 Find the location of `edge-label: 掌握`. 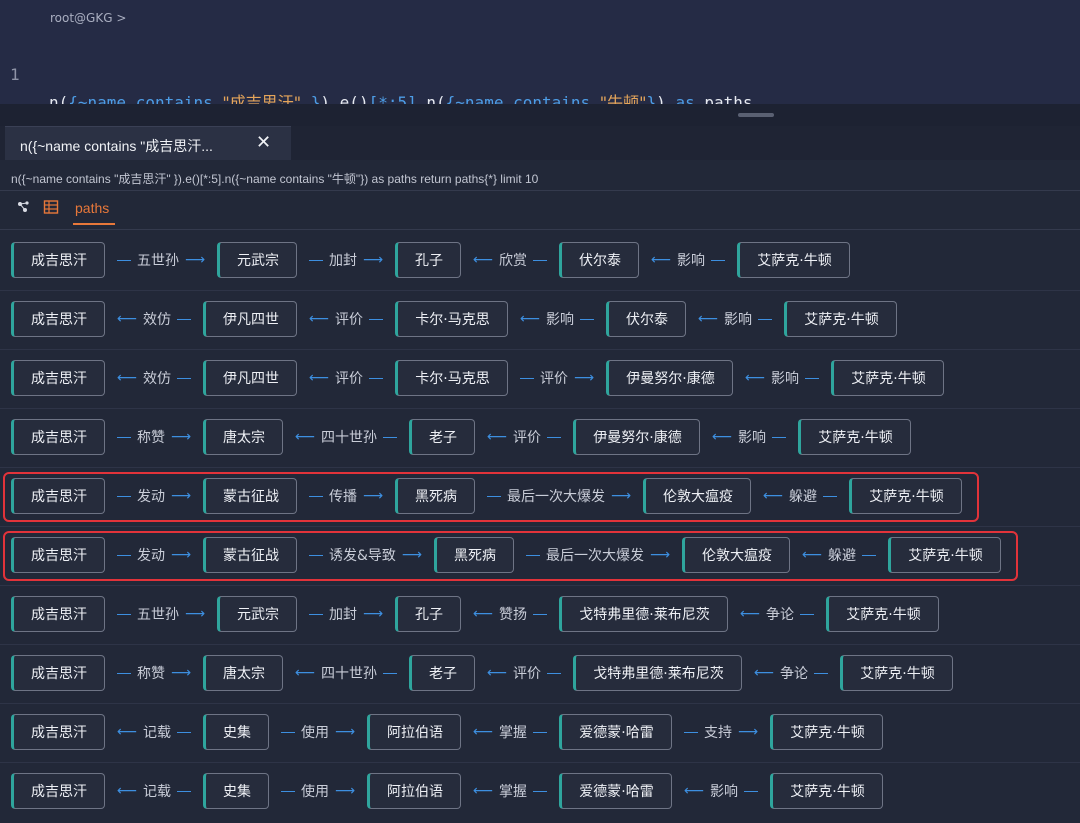

edge-label: 掌握 is located at coordinates (513, 733).